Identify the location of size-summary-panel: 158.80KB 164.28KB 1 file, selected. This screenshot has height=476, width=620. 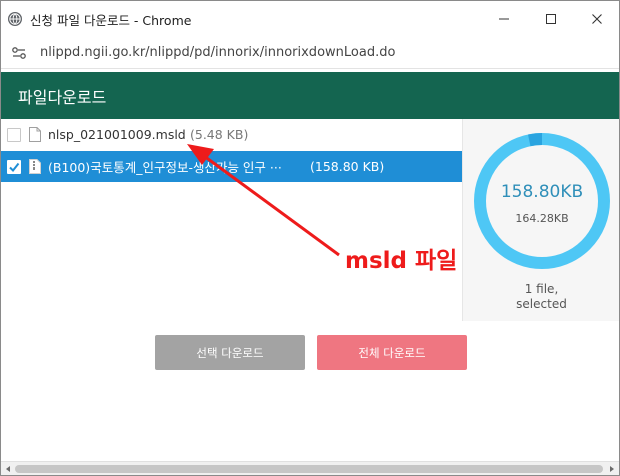
(540, 220).